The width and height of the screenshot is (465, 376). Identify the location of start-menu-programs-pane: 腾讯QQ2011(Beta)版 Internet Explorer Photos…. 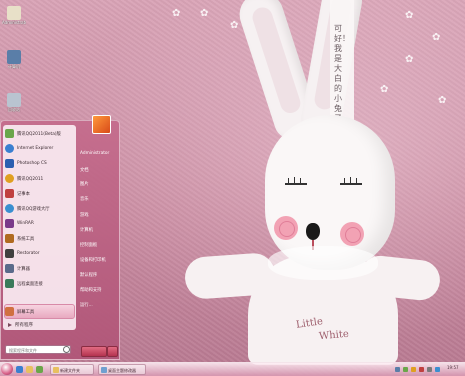
(39, 227).